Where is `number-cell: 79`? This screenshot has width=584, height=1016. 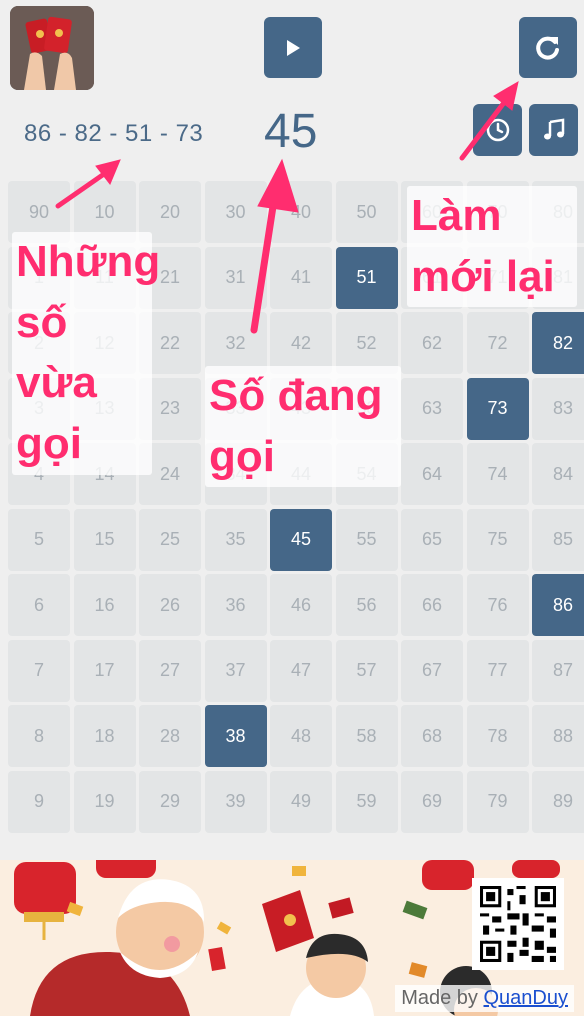
number-cell: 79 is located at coordinates (497, 801).